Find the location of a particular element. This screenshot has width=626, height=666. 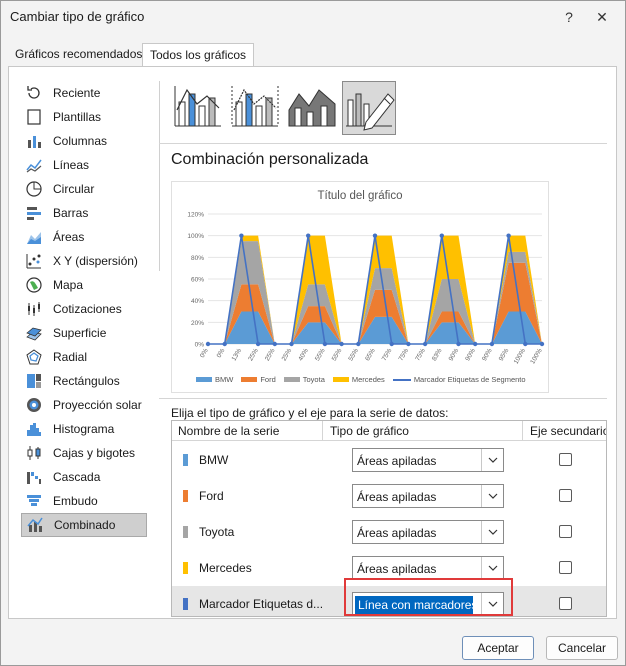

series-row: Ford Áreas apiladas is located at coordinates (389, 496).